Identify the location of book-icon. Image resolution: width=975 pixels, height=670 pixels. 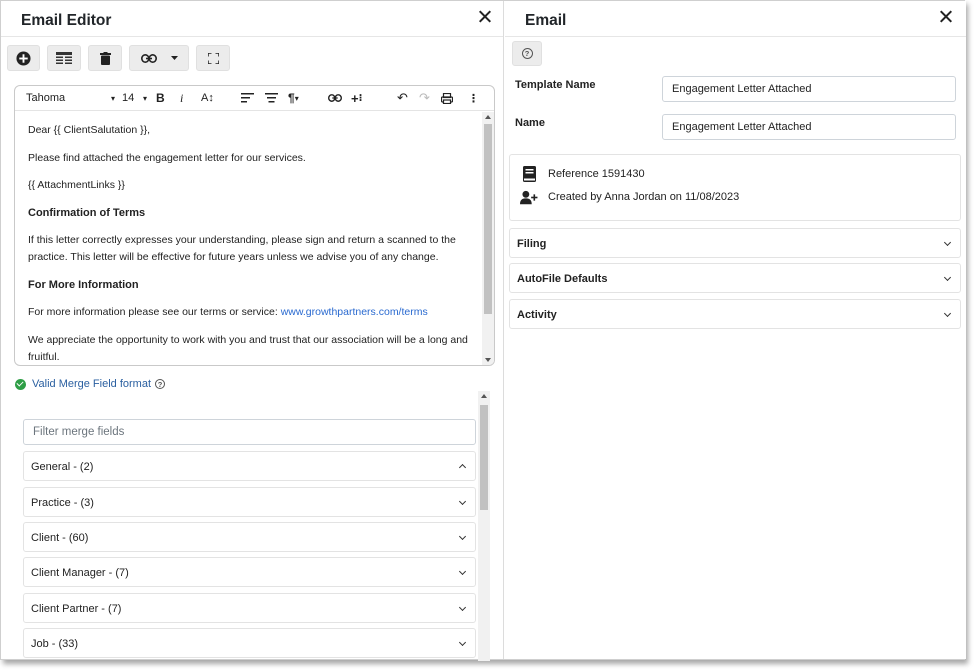
(529, 174).